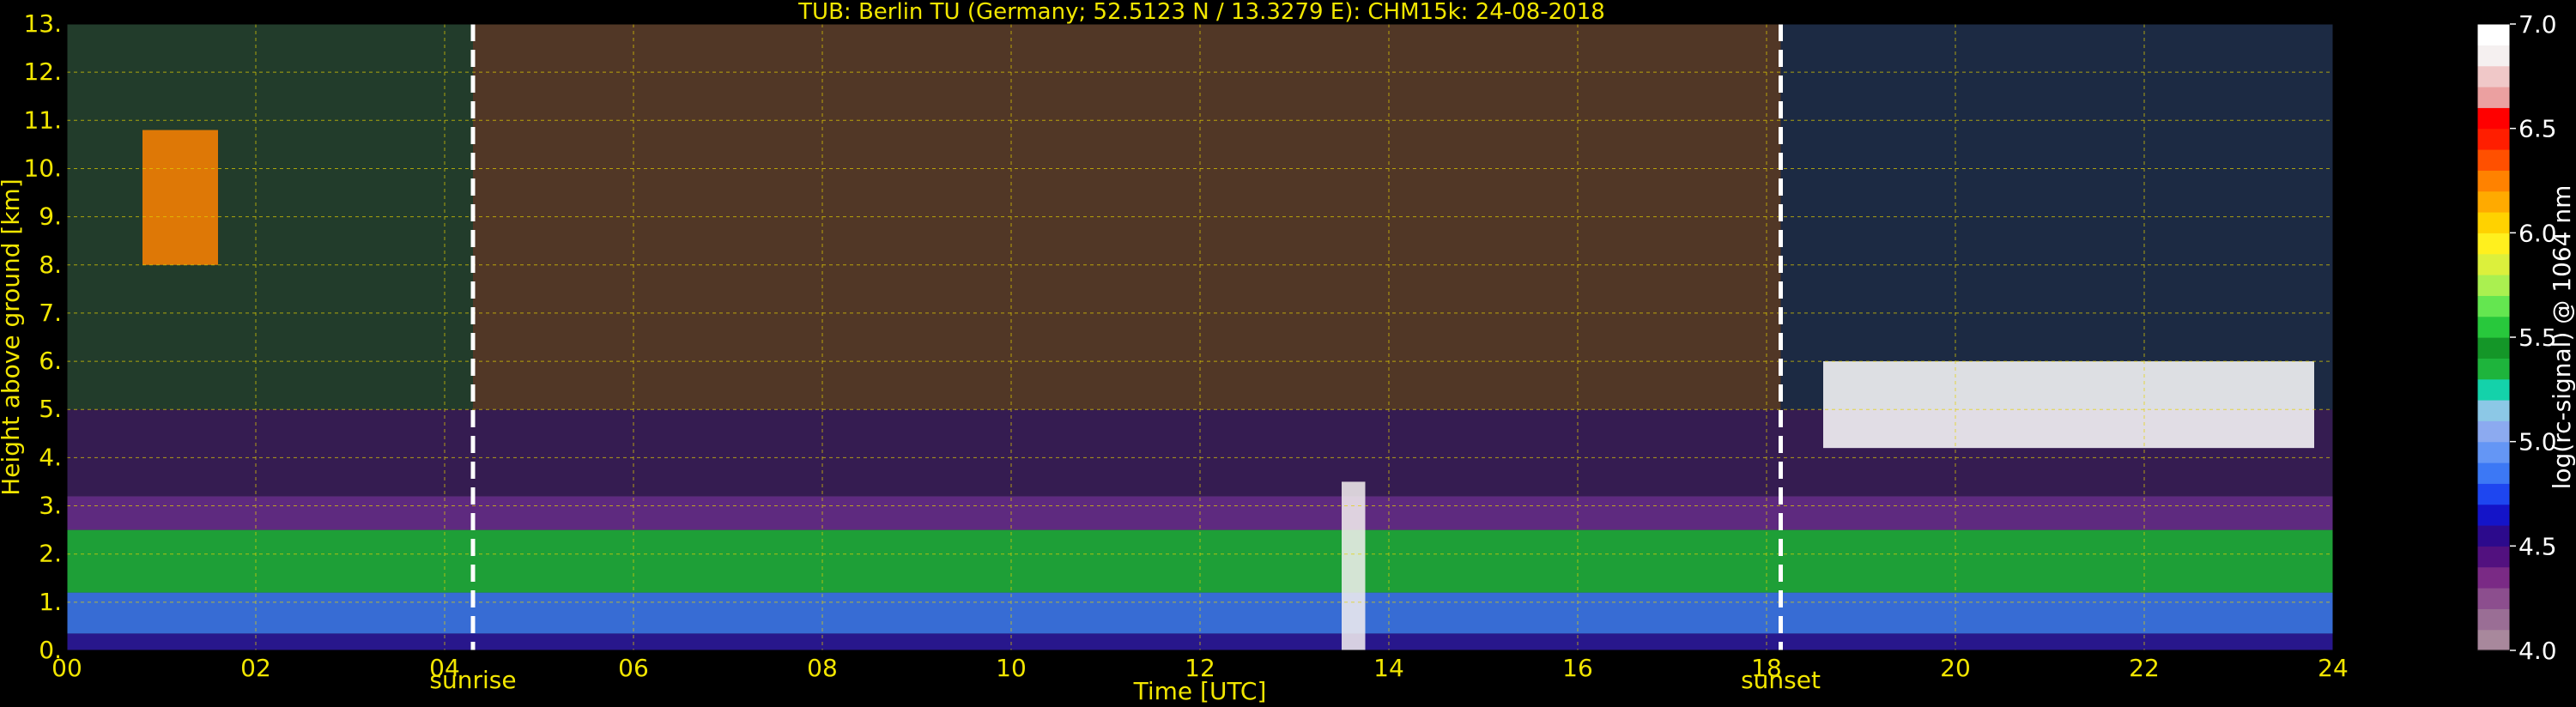 The width and height of the screenshot is (2576, 707). Describe the element at coordinates (50, 409) in the screenshot. I see `y-tick-label: 5.` at that location.